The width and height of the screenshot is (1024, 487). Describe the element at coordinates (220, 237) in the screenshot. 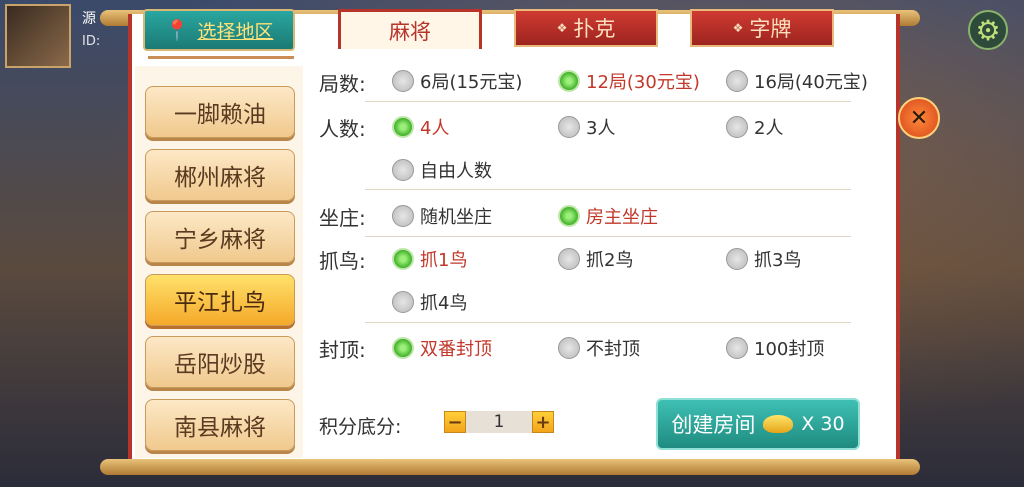

I see `region-item: 宁乡麻将` at that location.